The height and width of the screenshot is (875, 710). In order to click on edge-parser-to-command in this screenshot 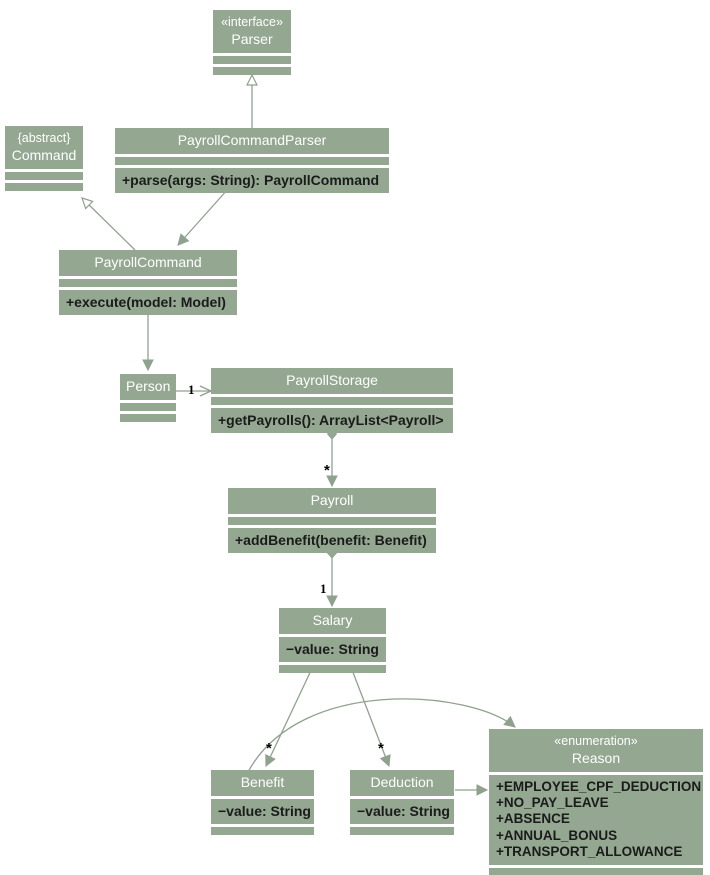, I will do `click(203, 217)`.